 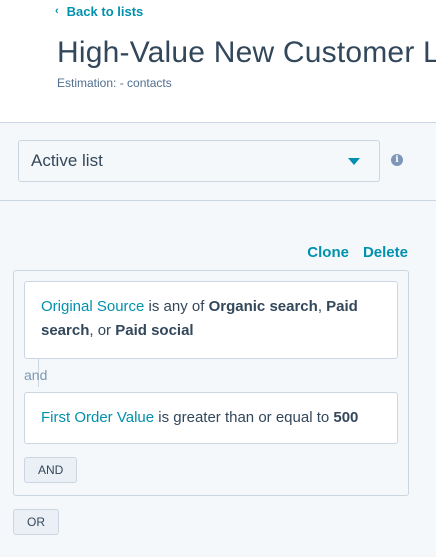 What do you see at coordinates (51, 470) in the screenshot?
I see `add-and-filter-button: AND` at bounding box center [51, 470].